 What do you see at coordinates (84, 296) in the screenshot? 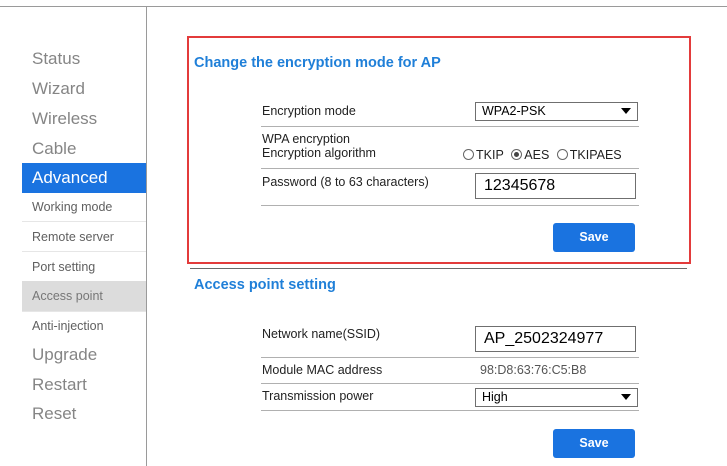
I see `sidebar-item-access-point: Access point` at bounding box center [84, 296].